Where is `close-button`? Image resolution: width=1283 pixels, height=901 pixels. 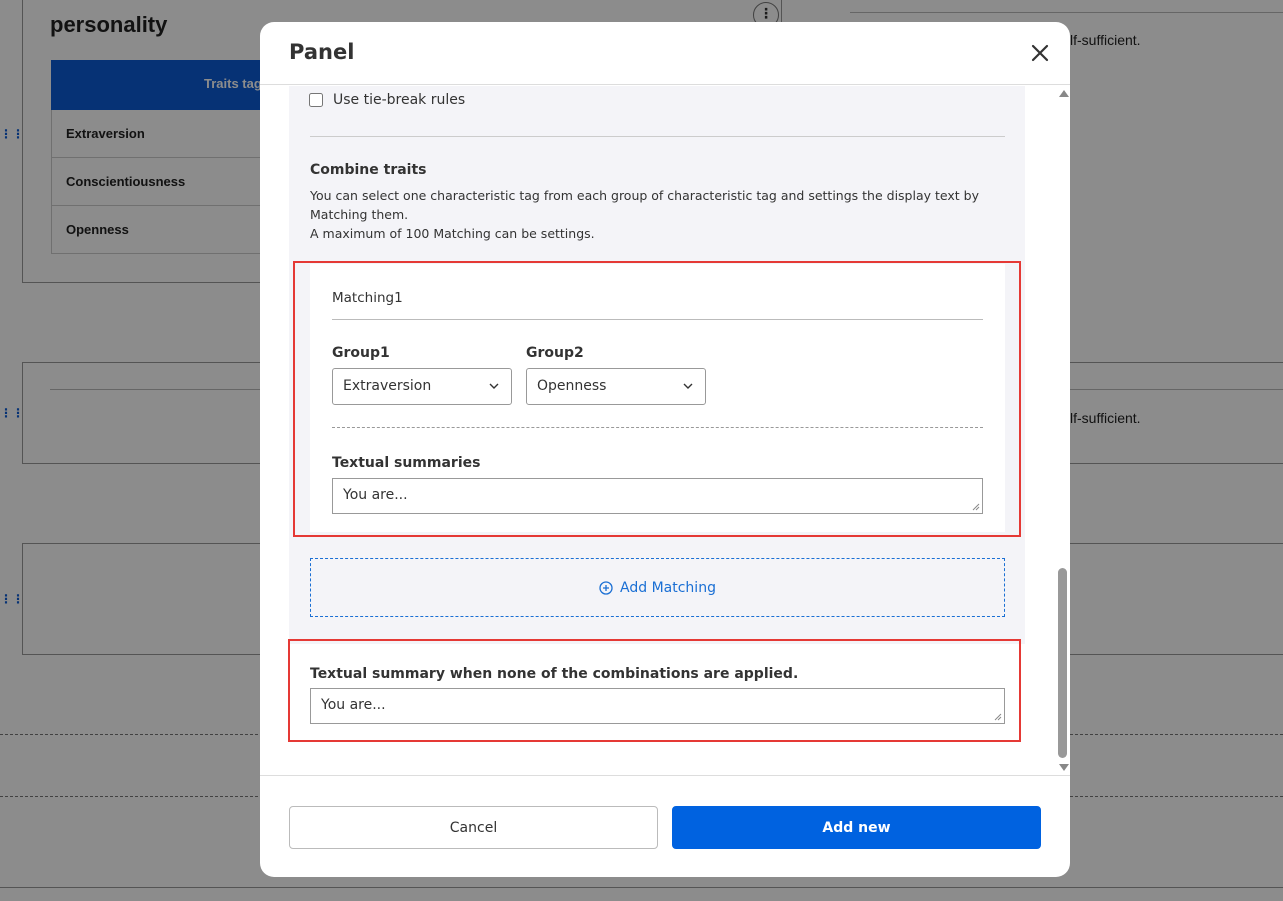
close-button is located at coordinates (1040, 53).